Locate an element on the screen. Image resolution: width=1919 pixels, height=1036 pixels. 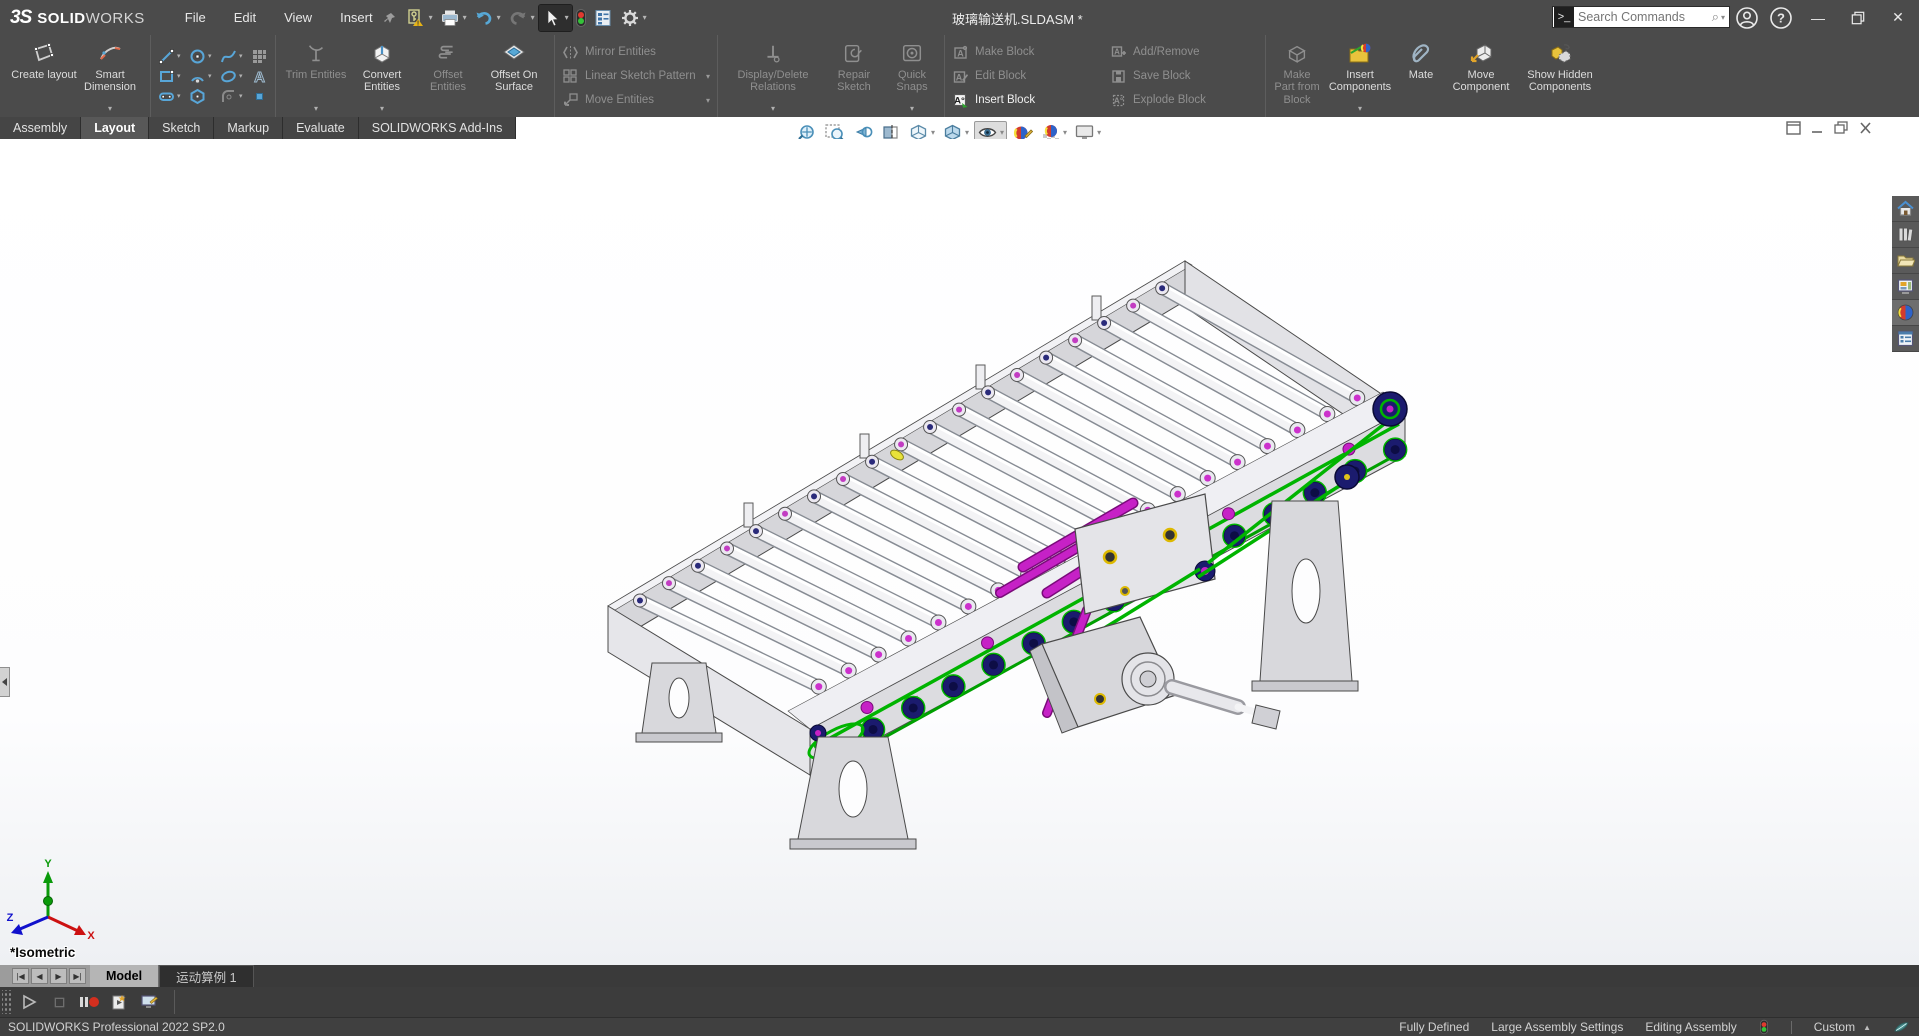
rebuild-button is located at coordinates (581, 18).